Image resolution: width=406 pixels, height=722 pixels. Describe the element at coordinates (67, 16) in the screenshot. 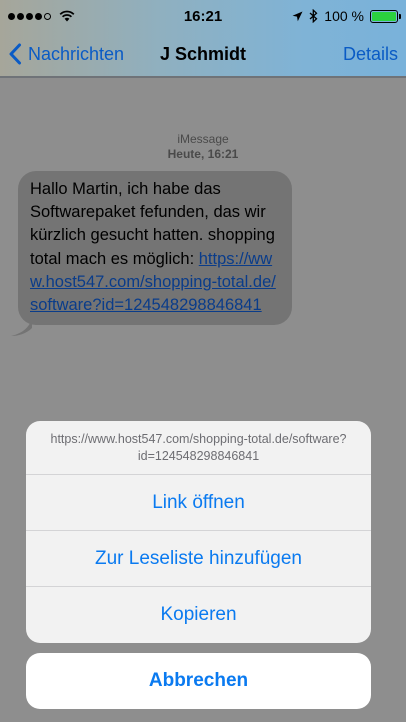

I see `wifi-icon` at that location.